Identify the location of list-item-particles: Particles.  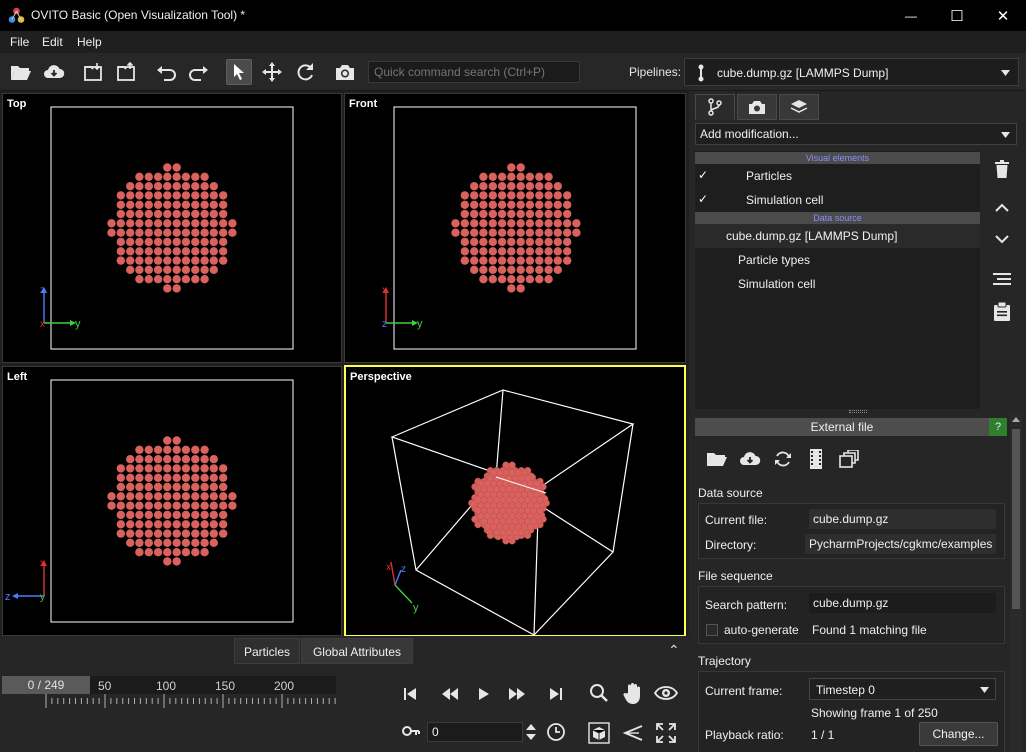
(769, 176).